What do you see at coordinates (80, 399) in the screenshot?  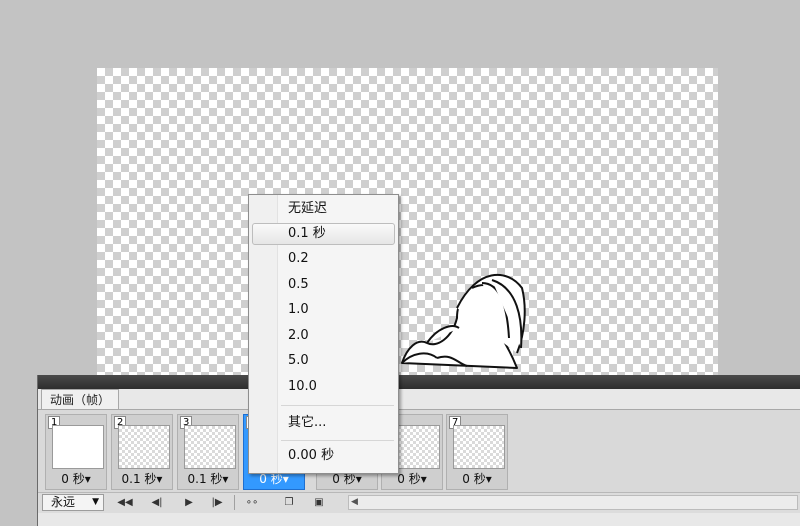 I see `tab-animation-frames: 动画（帧）` at bounding box center [80, 399].